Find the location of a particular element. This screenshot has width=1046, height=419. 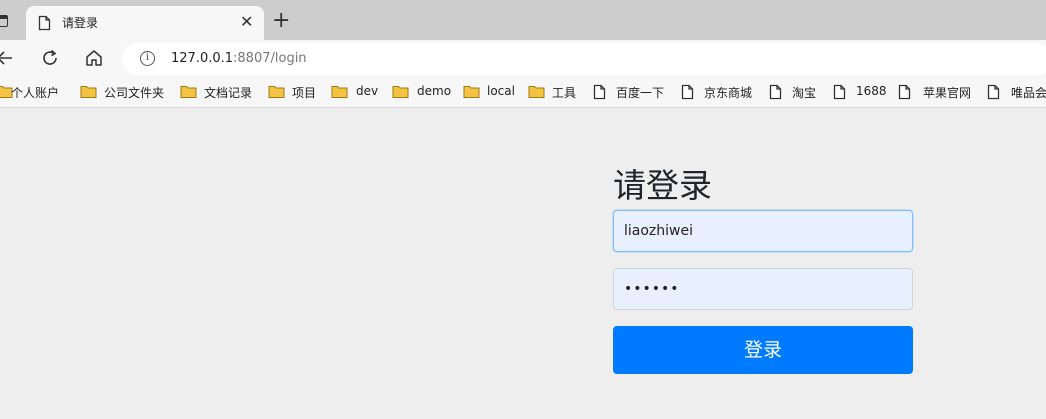

home-icon is located at coordinates (94, 58).